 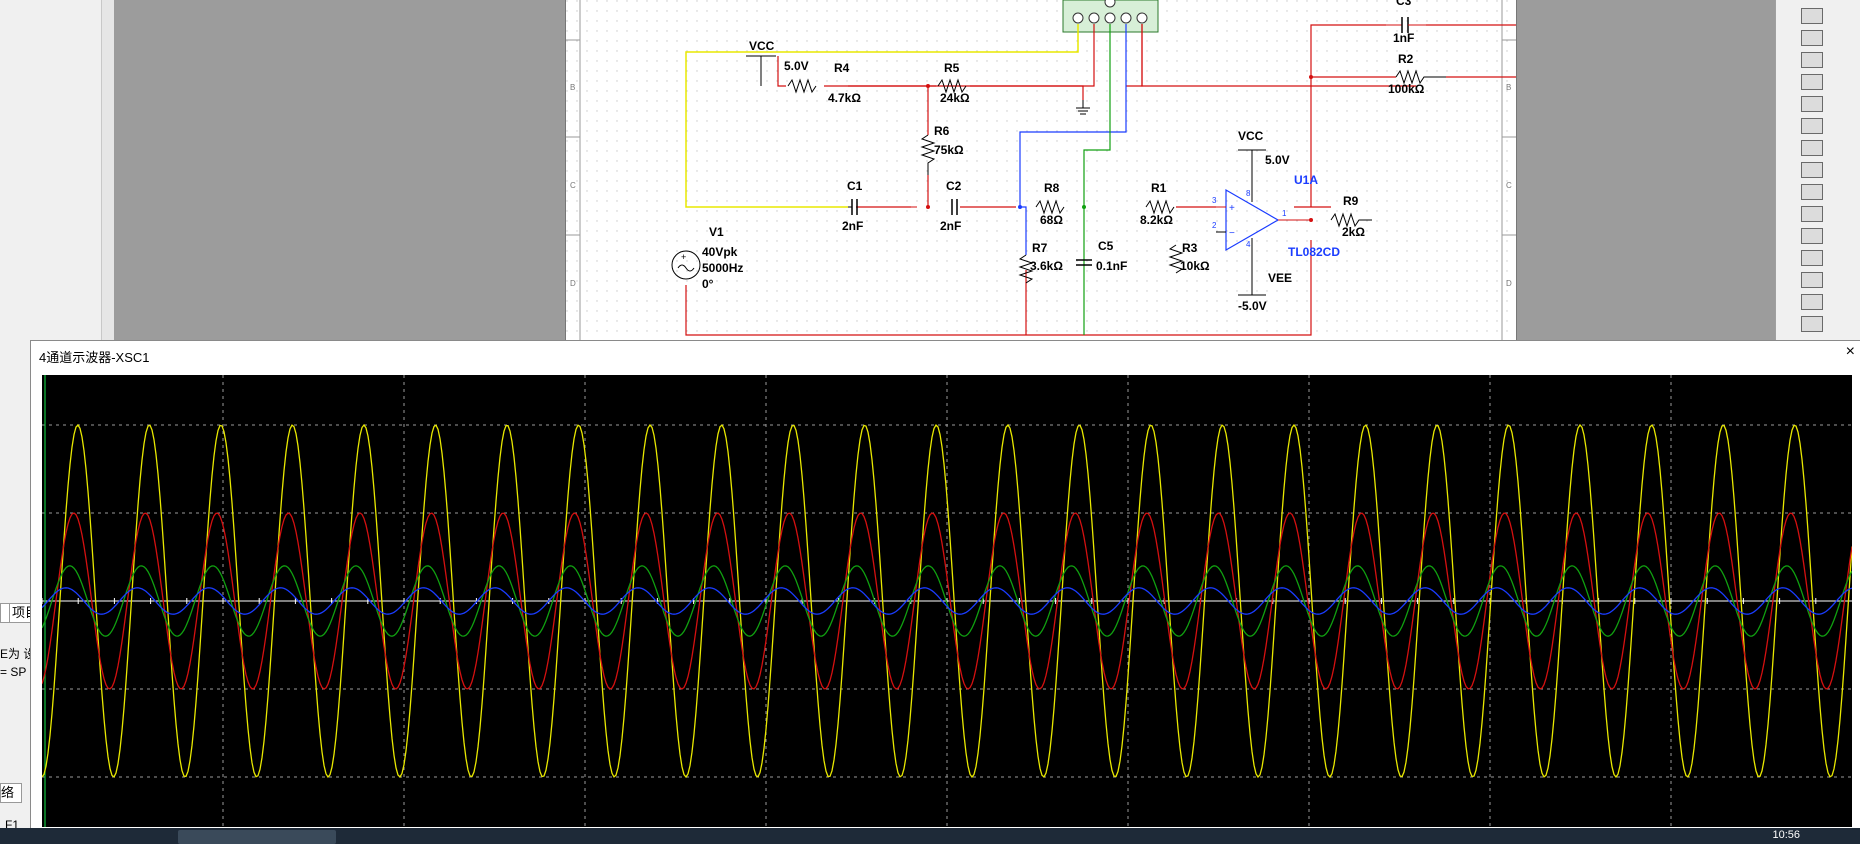 What do you see at coordinates (573, 283) in the screenshot?
I see `border-label-d-left: D` at bounding box center [573, 283].